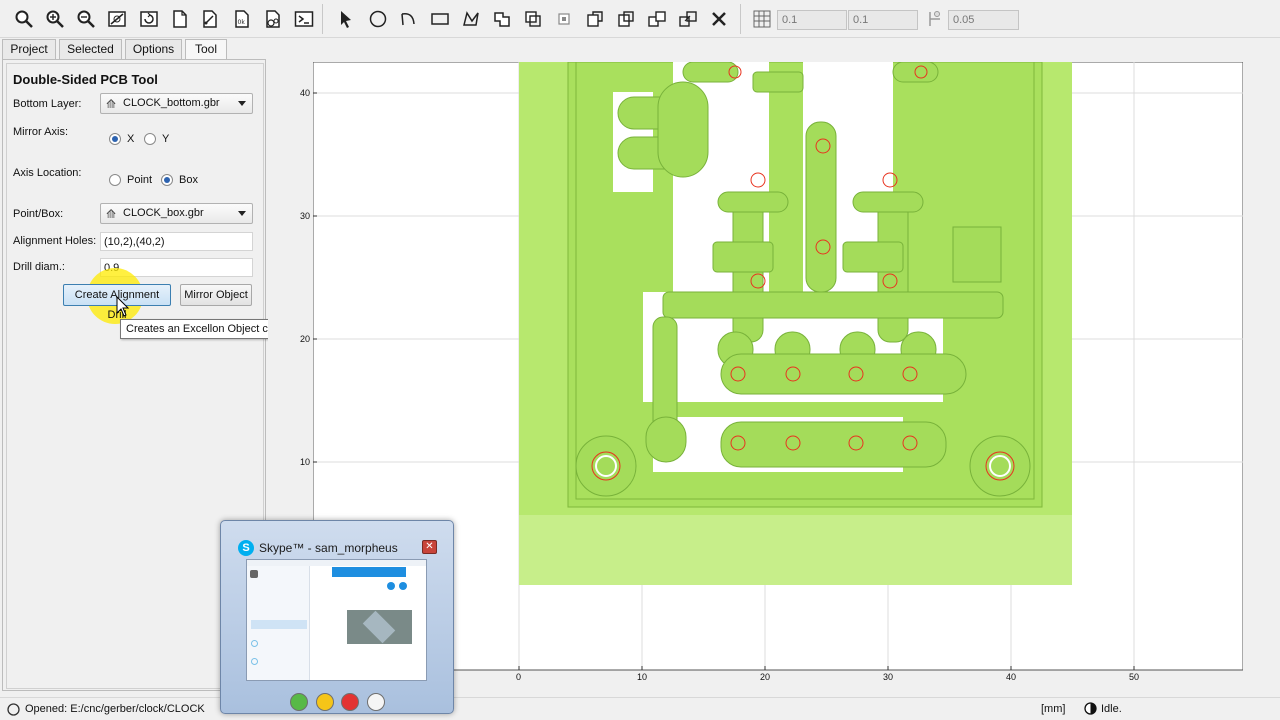 This screenshot has height=720, width=1280. I want to click on main-toolbar: 0k 0.1 0.1 0.05, so click(640, 19).